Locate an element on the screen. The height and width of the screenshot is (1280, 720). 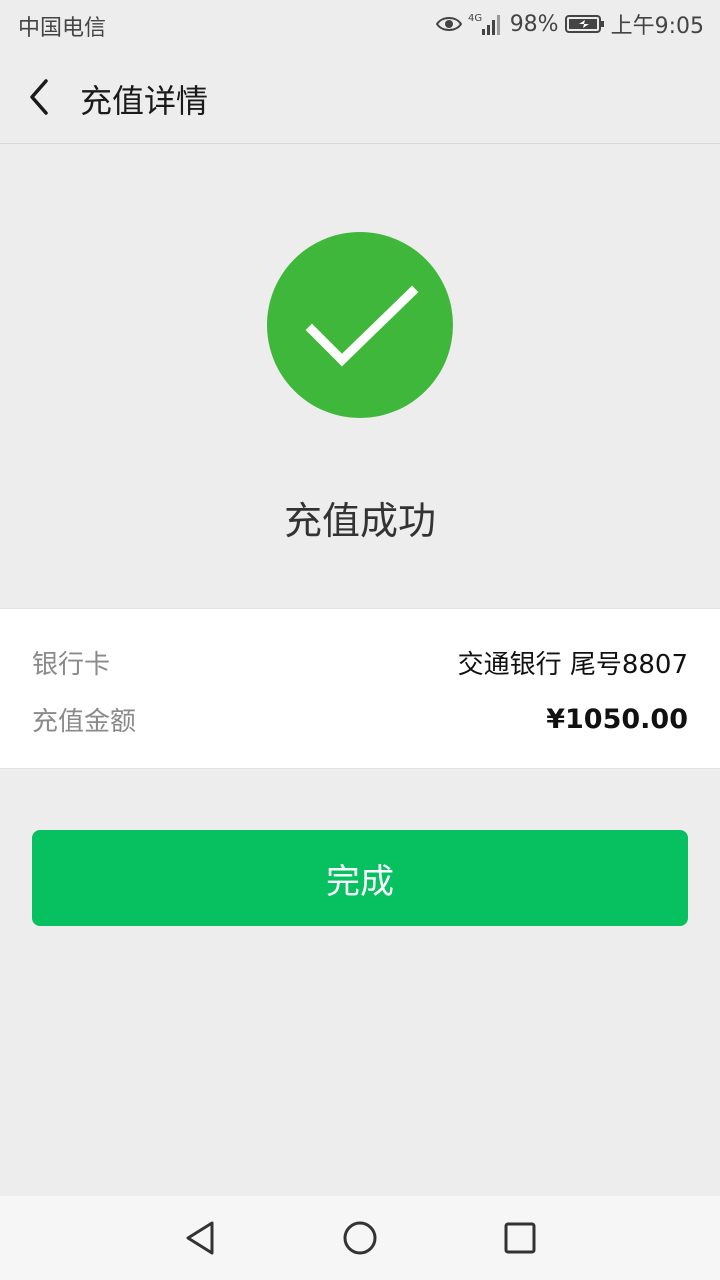
amount-label: 充值金额 is located at coordinates (84, 721).